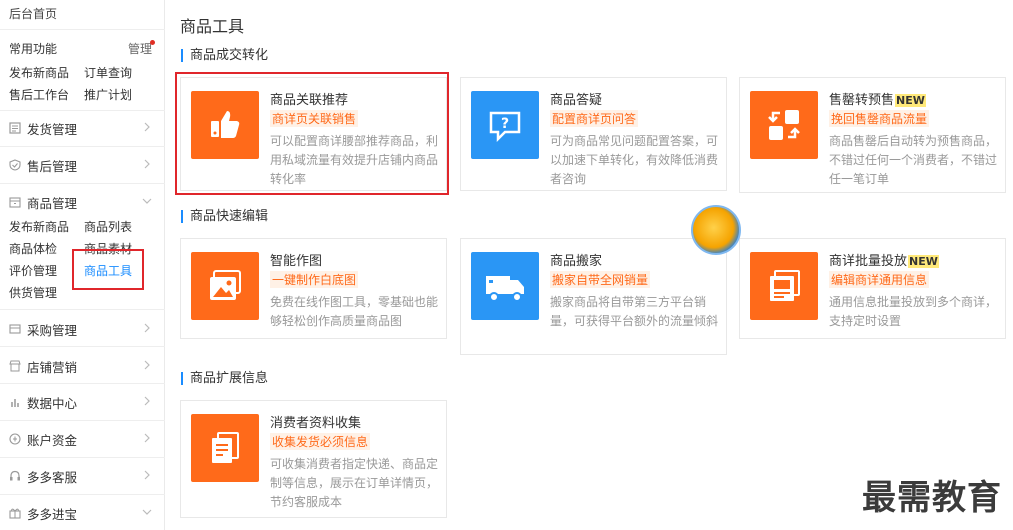 This screenshot has height=530, width=1013. Describe the element at coordinates (52, 166) in the screenshot. I see `group-label: 售后管理` at that location.